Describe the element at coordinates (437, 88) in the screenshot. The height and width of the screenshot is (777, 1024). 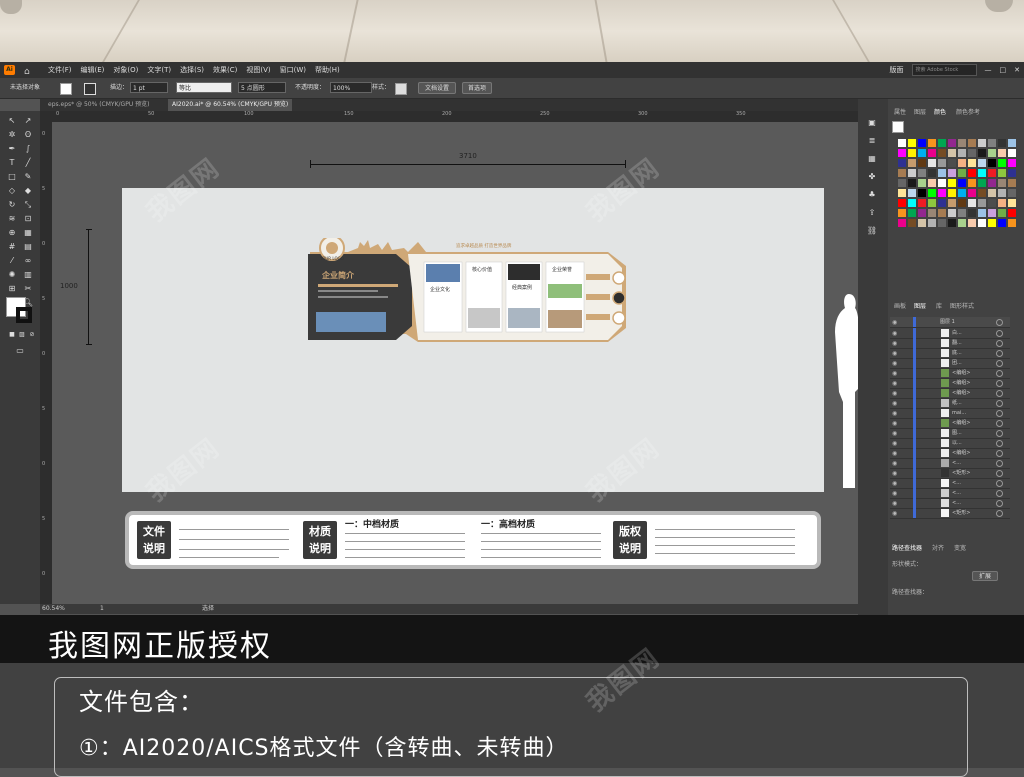
I see `document-setup-button: 文档设置` at that location.